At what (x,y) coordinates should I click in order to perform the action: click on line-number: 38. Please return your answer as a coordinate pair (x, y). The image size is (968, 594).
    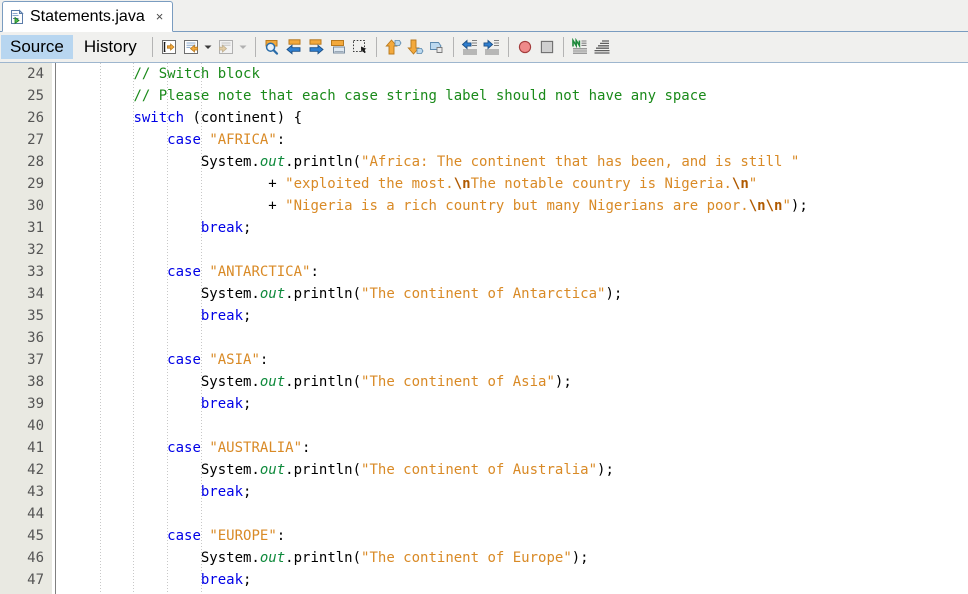
    Looking at the image, I should click on (35, 382).